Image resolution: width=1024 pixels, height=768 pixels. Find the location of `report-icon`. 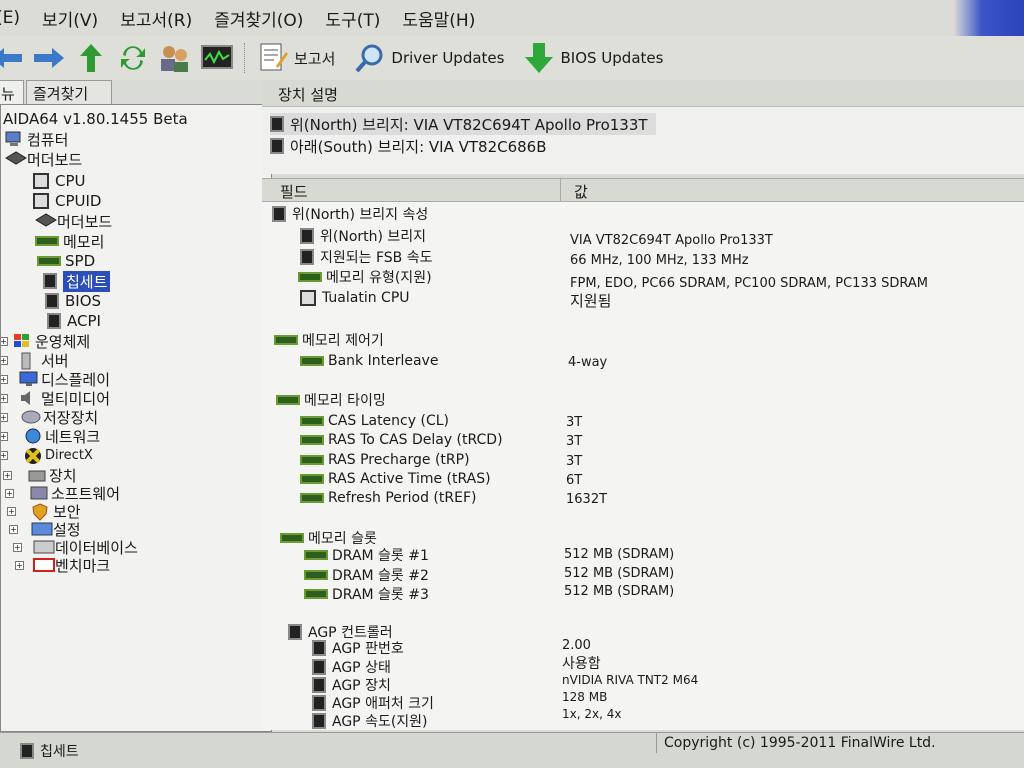

report-icon is located at coordinates (273, 58).